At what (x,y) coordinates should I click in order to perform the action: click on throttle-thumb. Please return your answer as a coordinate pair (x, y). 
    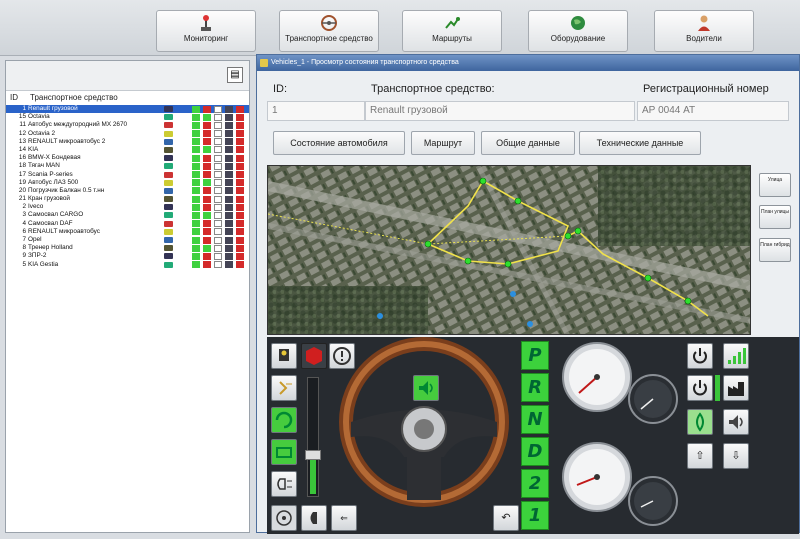
    Looking at the image, I should click on (313, 455).